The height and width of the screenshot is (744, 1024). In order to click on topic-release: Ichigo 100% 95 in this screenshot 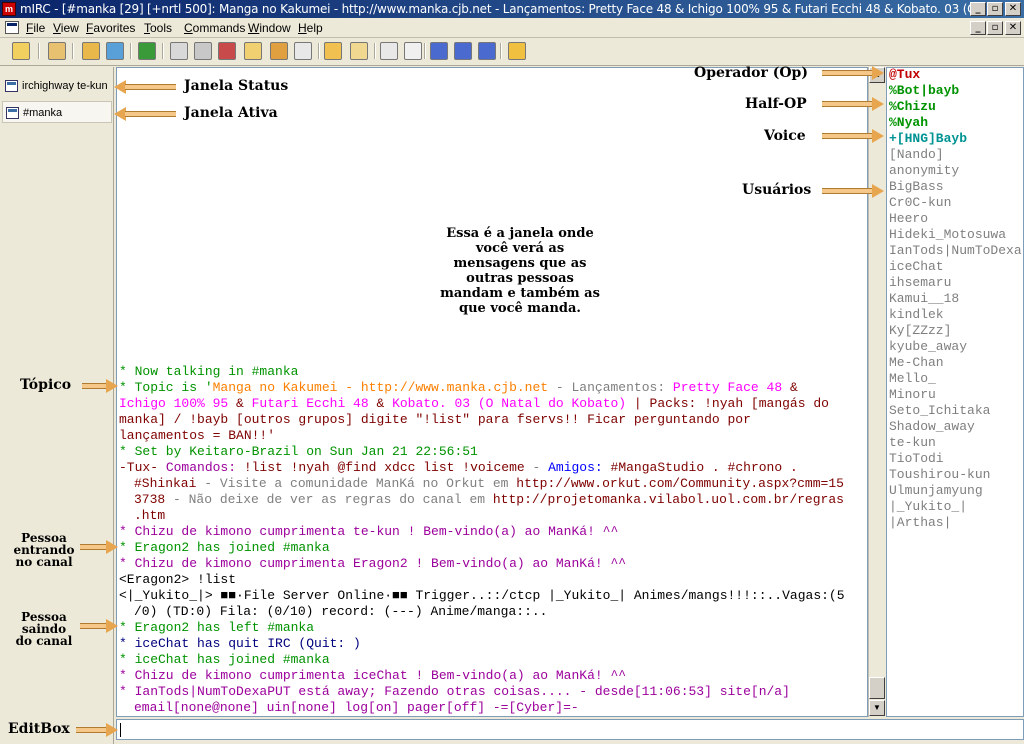, I will do `click(174, 403)`.